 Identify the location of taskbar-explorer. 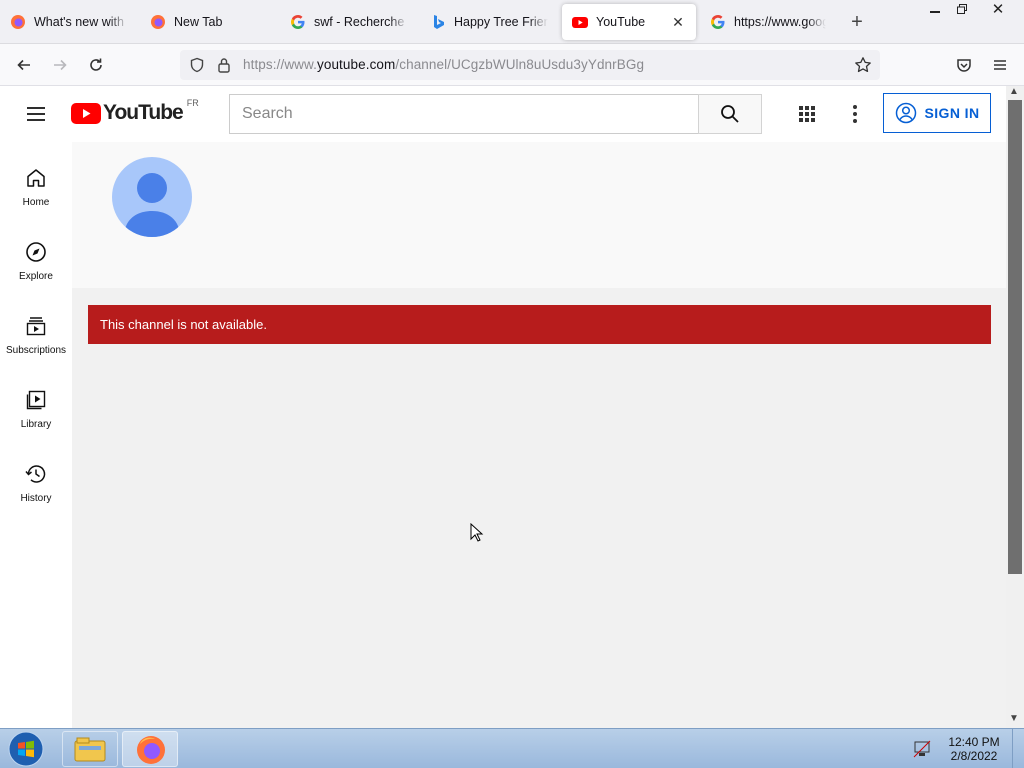
(90, 749).